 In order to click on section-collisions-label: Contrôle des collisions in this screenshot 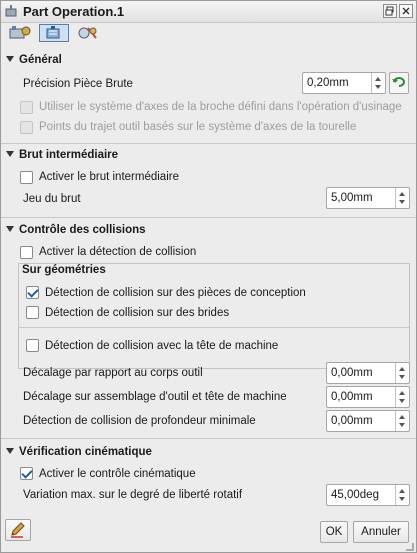, I will do `click(82, 230)`.